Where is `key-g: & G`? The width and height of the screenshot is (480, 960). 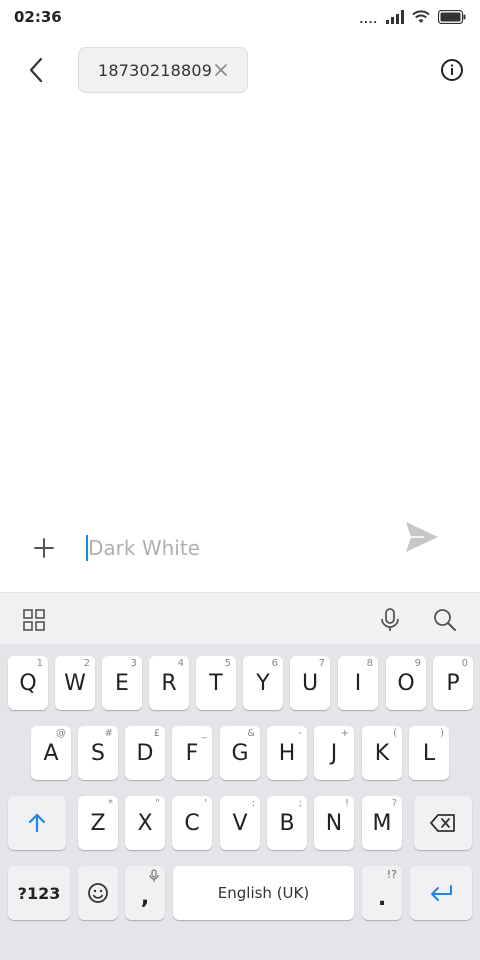
key-g: & G is located at coordinates (240, 753).